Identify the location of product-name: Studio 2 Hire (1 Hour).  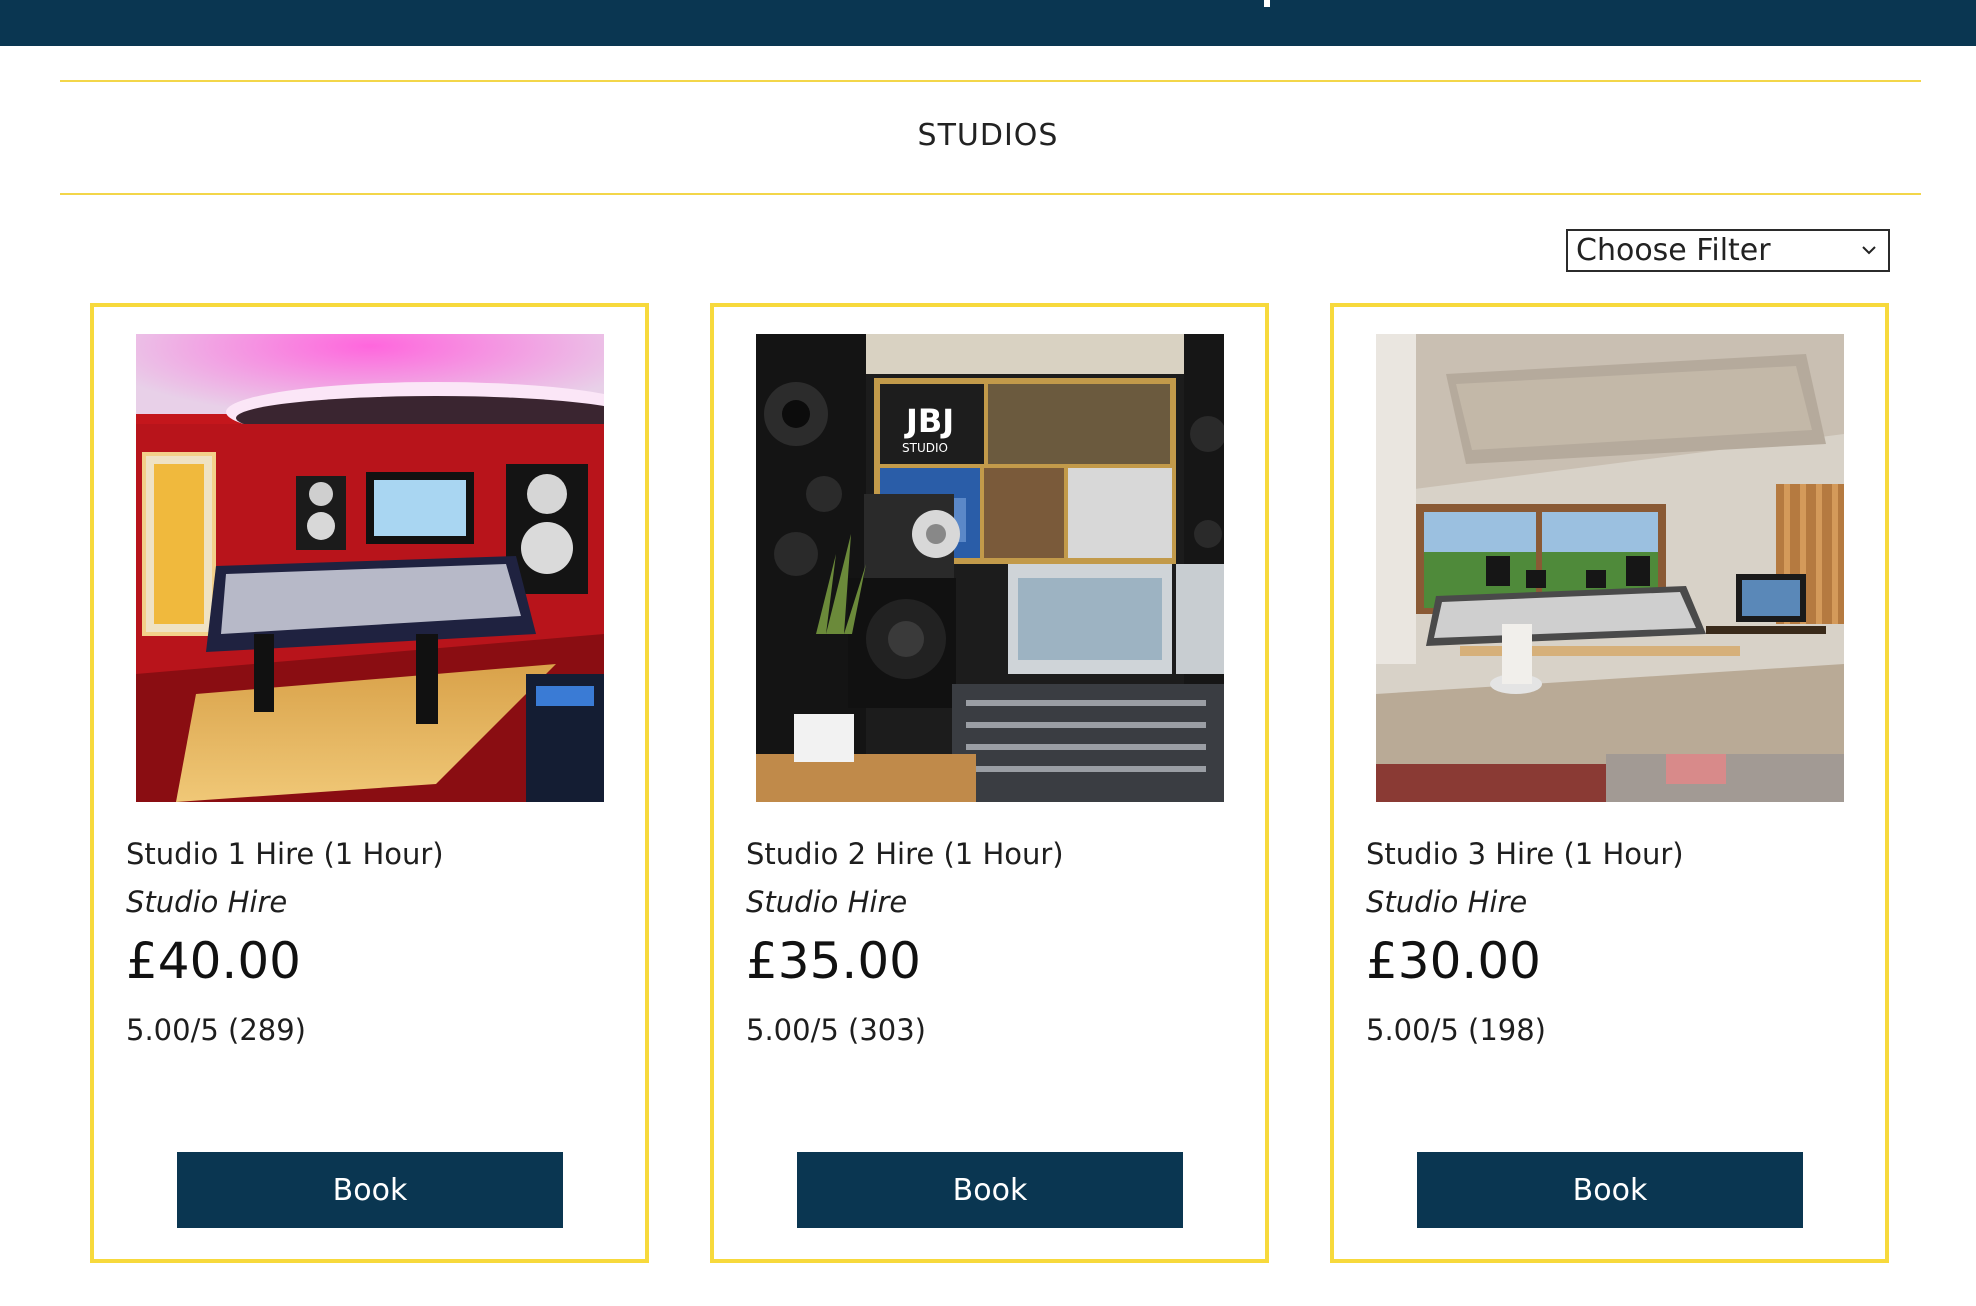
(905, 854).